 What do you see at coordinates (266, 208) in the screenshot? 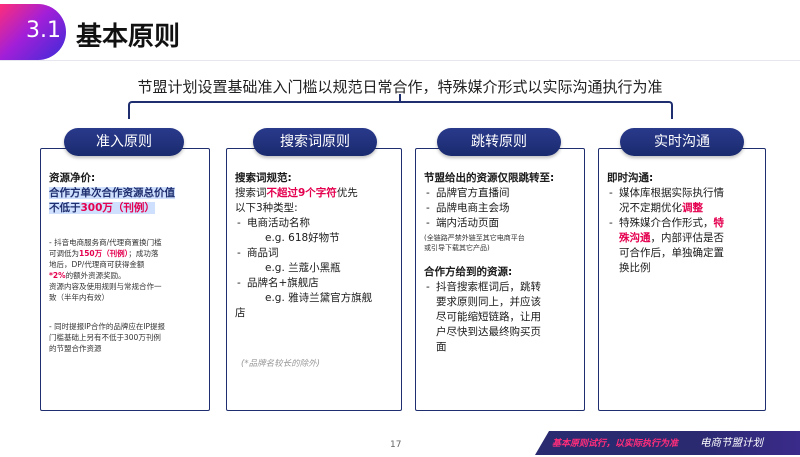
I see `keyword-types-line: 以下3种类型:` at bounding box center [266, 208].